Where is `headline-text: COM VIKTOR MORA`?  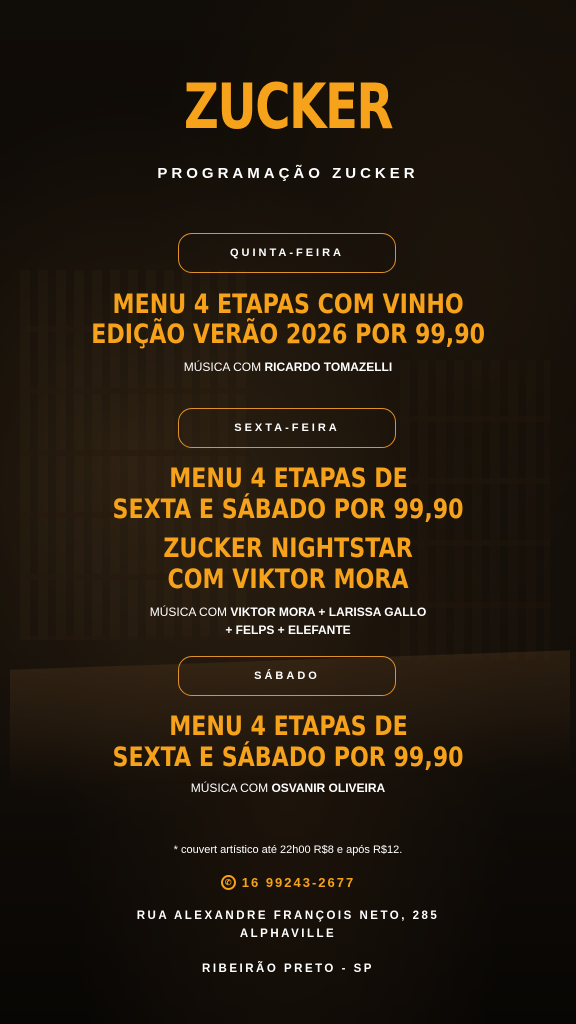
headline-text: COM VIKTOR MORA is located at coordinates (288, 579).